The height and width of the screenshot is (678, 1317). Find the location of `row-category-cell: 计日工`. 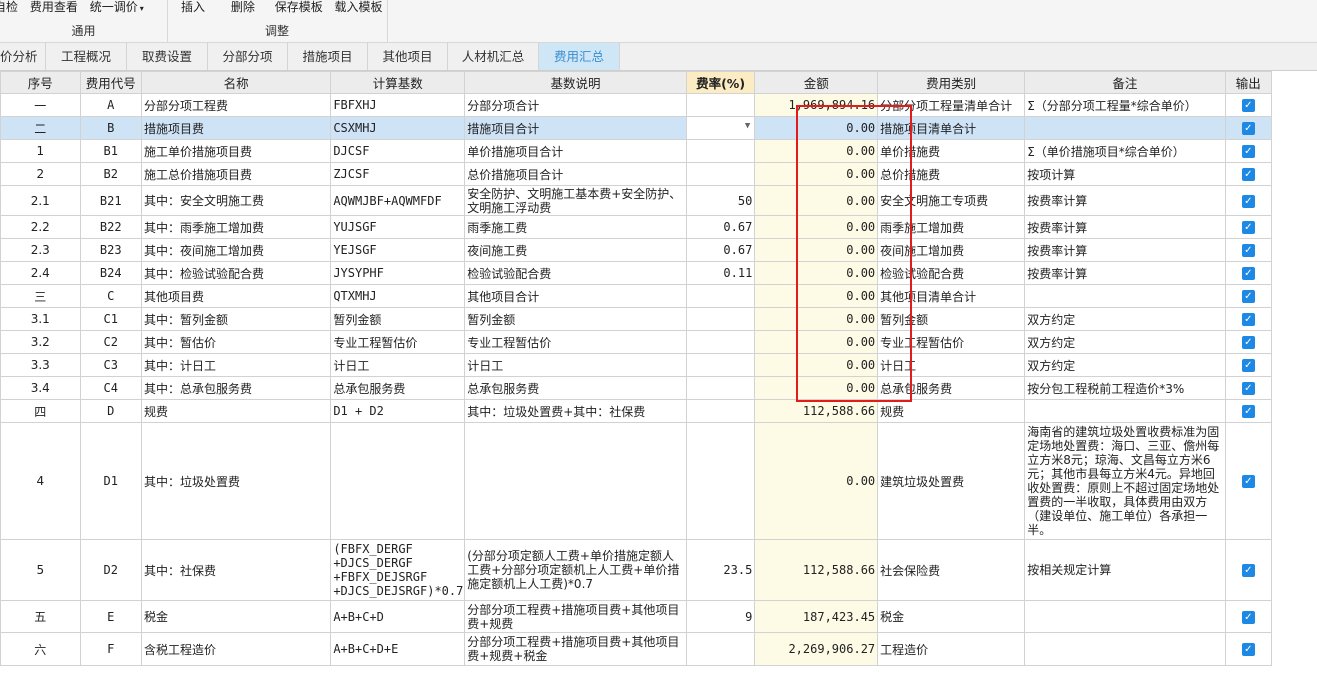

row-category-cell: 计日工 is located at coordinates (951, 365).